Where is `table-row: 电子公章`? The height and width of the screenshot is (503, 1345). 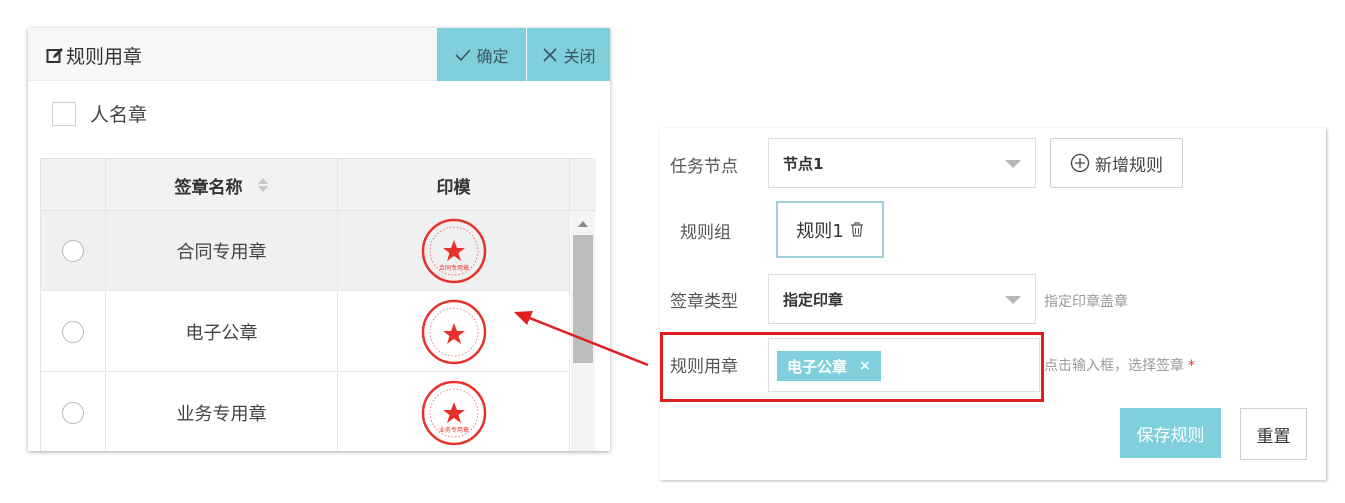 table-row: 电子公章 is located at coordinates (305, 332).